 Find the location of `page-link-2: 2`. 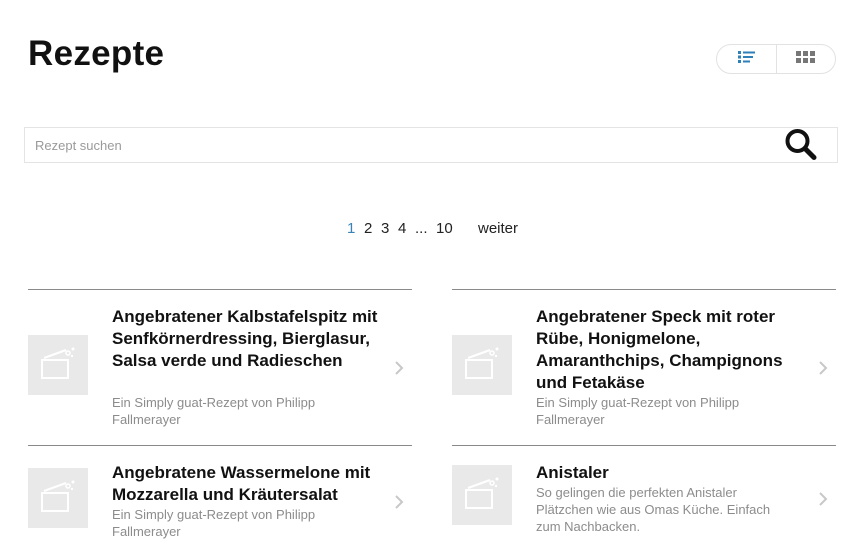

page-link-2: 2 is located at coordinates (368, 228).